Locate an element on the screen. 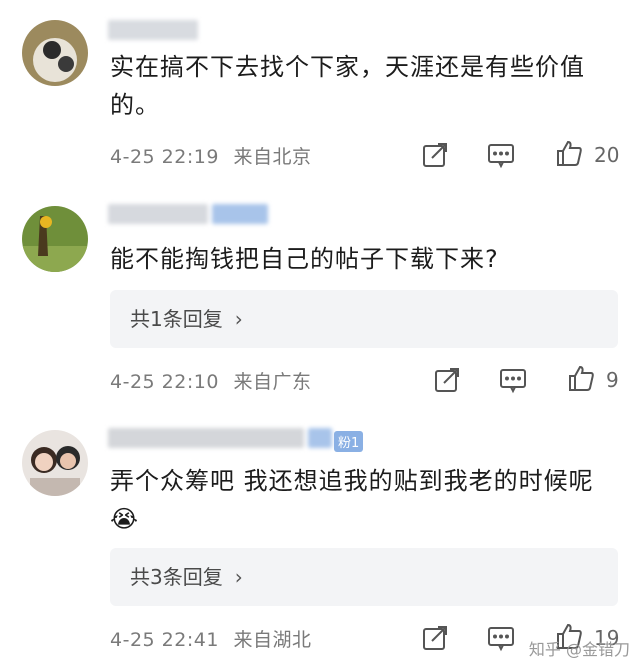  view-replies-button: 共1条回复 › is located at coordinates (364, 319).